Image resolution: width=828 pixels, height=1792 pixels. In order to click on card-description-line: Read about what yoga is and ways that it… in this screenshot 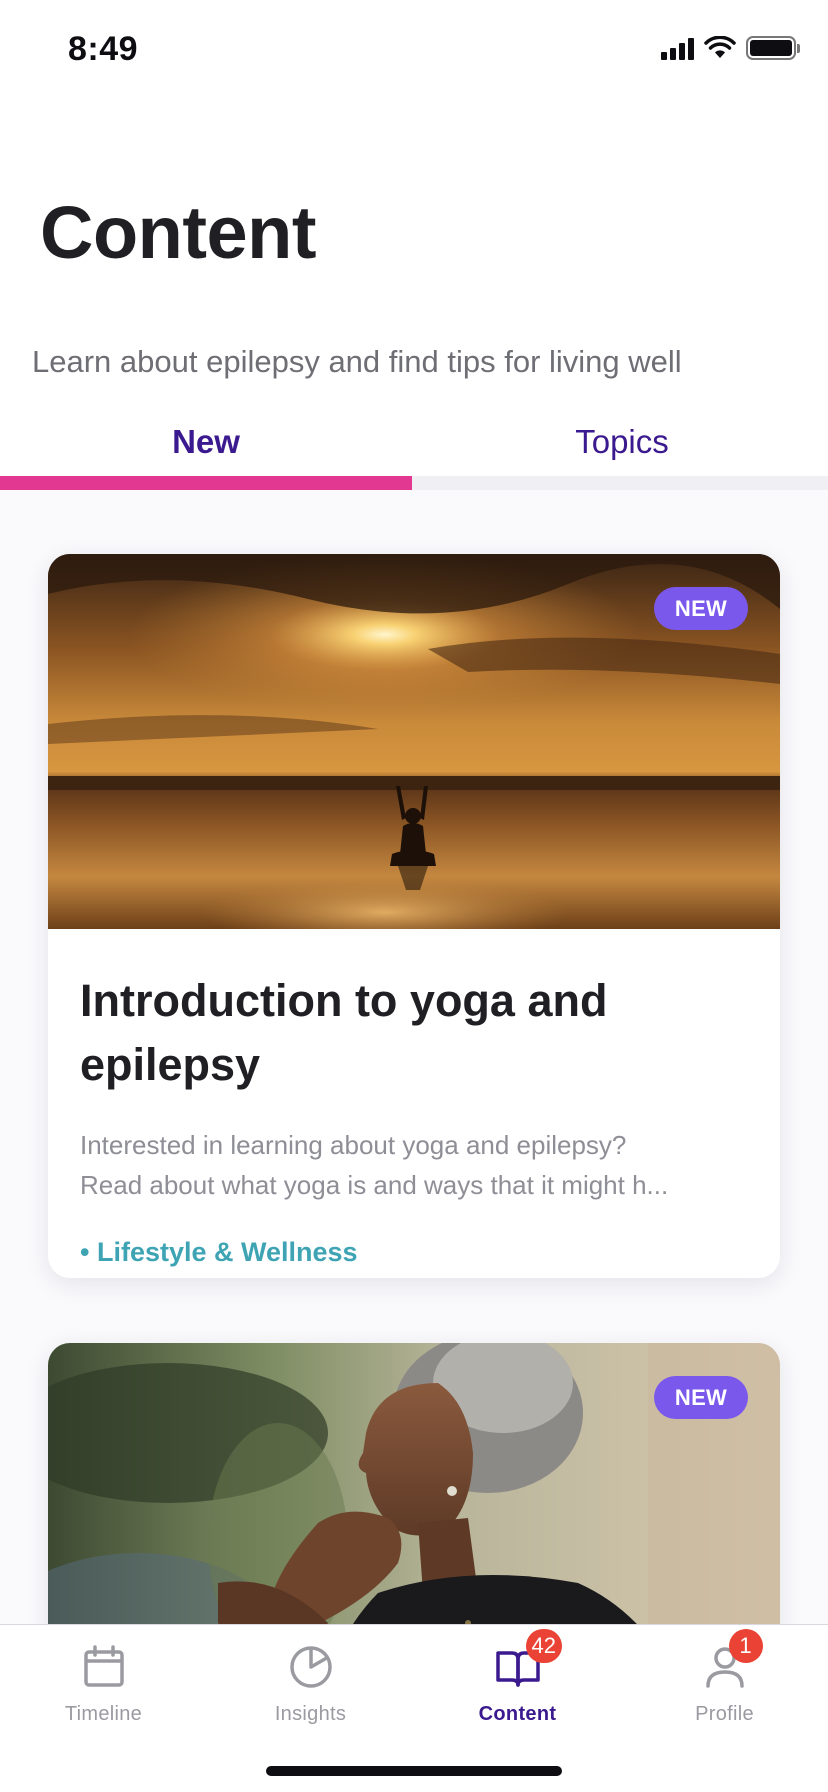, I will do `click(374, 1185)`.